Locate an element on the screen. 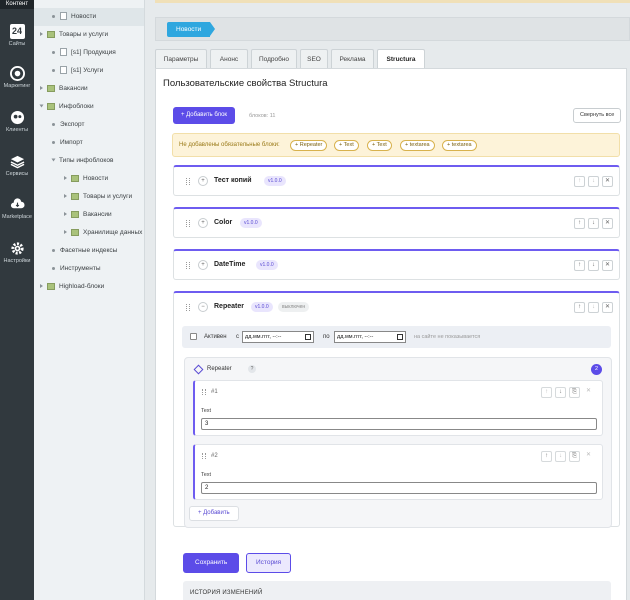 This screenshot has height=600, width=630. tree-item-type-news: Новости is located at coordinates (89, 179).